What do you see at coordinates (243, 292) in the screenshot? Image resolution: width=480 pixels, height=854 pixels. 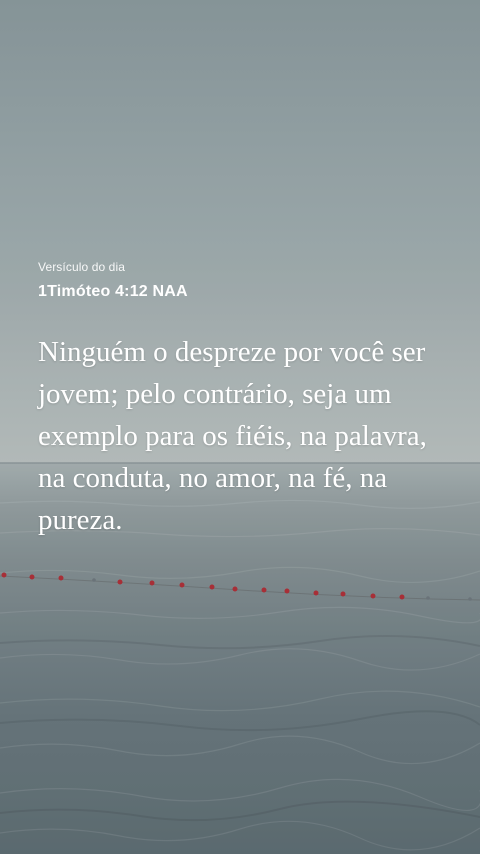 I see `verse-reference: 1Timóteo 4:12 NAA` at bounding box center [243, 292].